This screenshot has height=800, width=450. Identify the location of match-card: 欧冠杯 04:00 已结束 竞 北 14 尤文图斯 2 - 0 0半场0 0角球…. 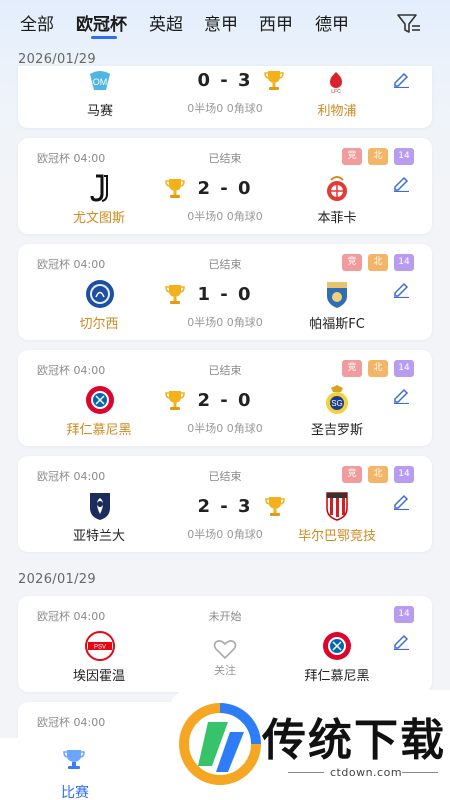
(225, 186).